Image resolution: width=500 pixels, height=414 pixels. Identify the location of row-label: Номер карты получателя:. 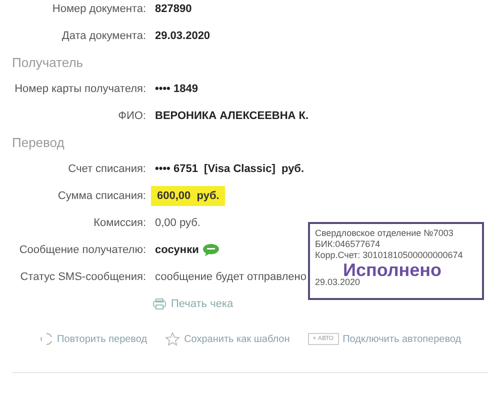
(80, 88).